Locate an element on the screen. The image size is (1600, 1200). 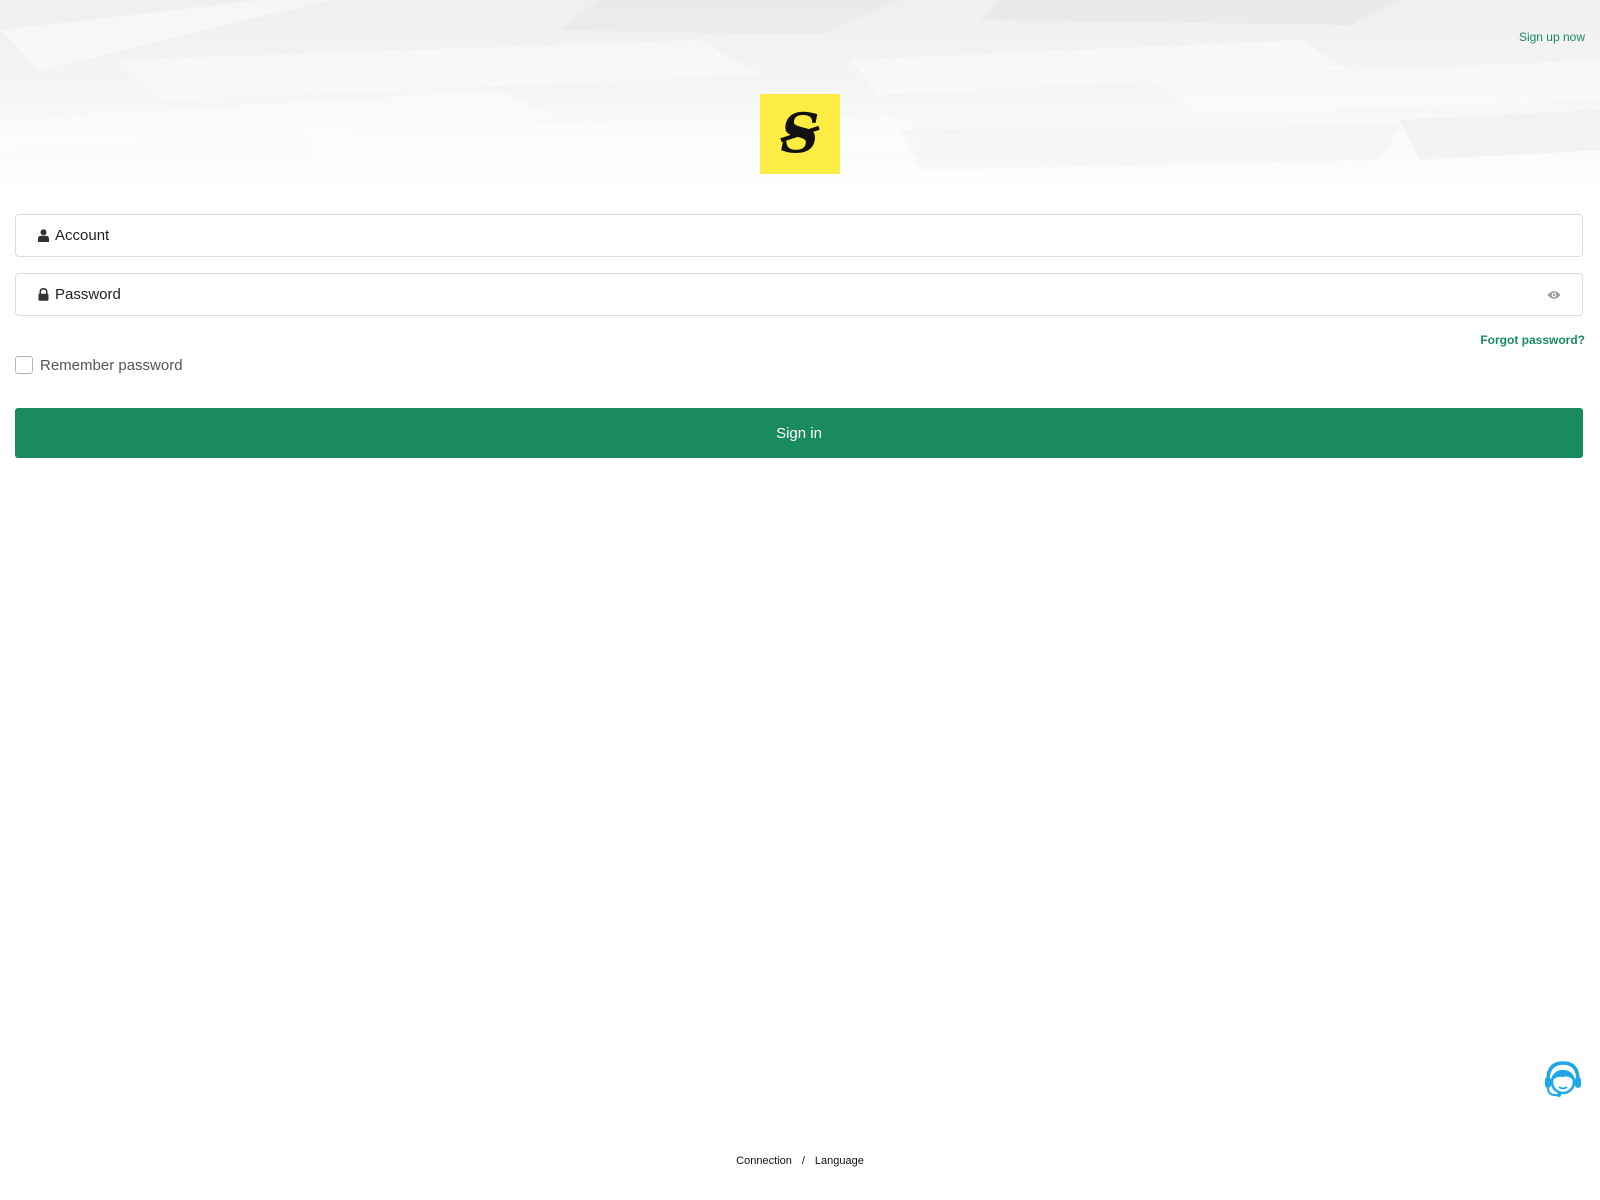
forgot-password-link: Forgot password? is located at coordinates (1532, 340).